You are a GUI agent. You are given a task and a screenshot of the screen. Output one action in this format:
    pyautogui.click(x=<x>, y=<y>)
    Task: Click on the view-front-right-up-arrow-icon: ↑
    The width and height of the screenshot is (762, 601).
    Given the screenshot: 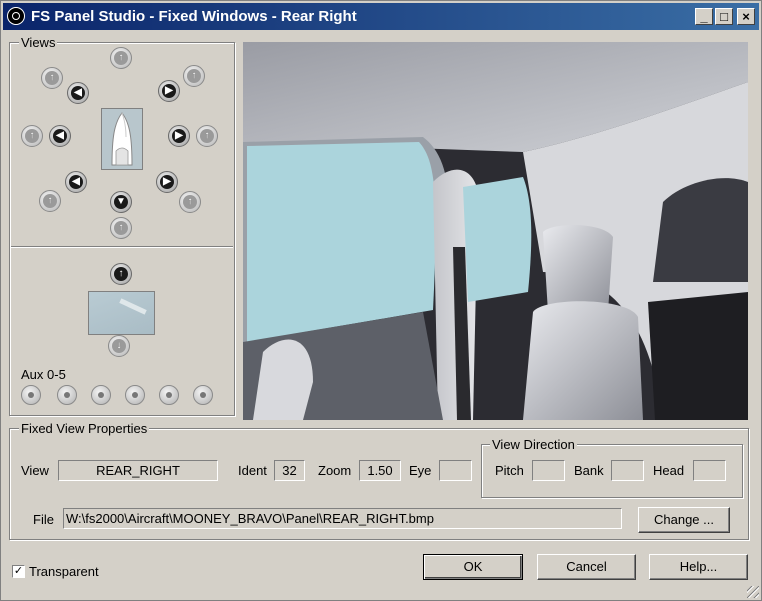 What is the action you would take?
    pyautogui.click(x=194, y=76)
    